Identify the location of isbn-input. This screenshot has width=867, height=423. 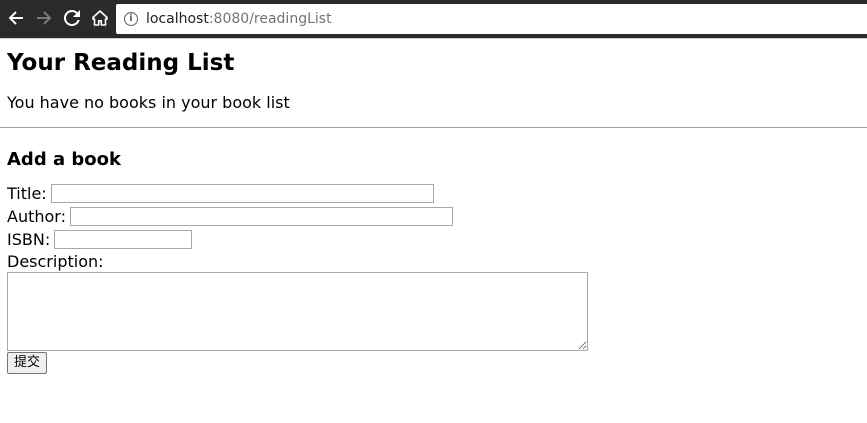
(123, 239).